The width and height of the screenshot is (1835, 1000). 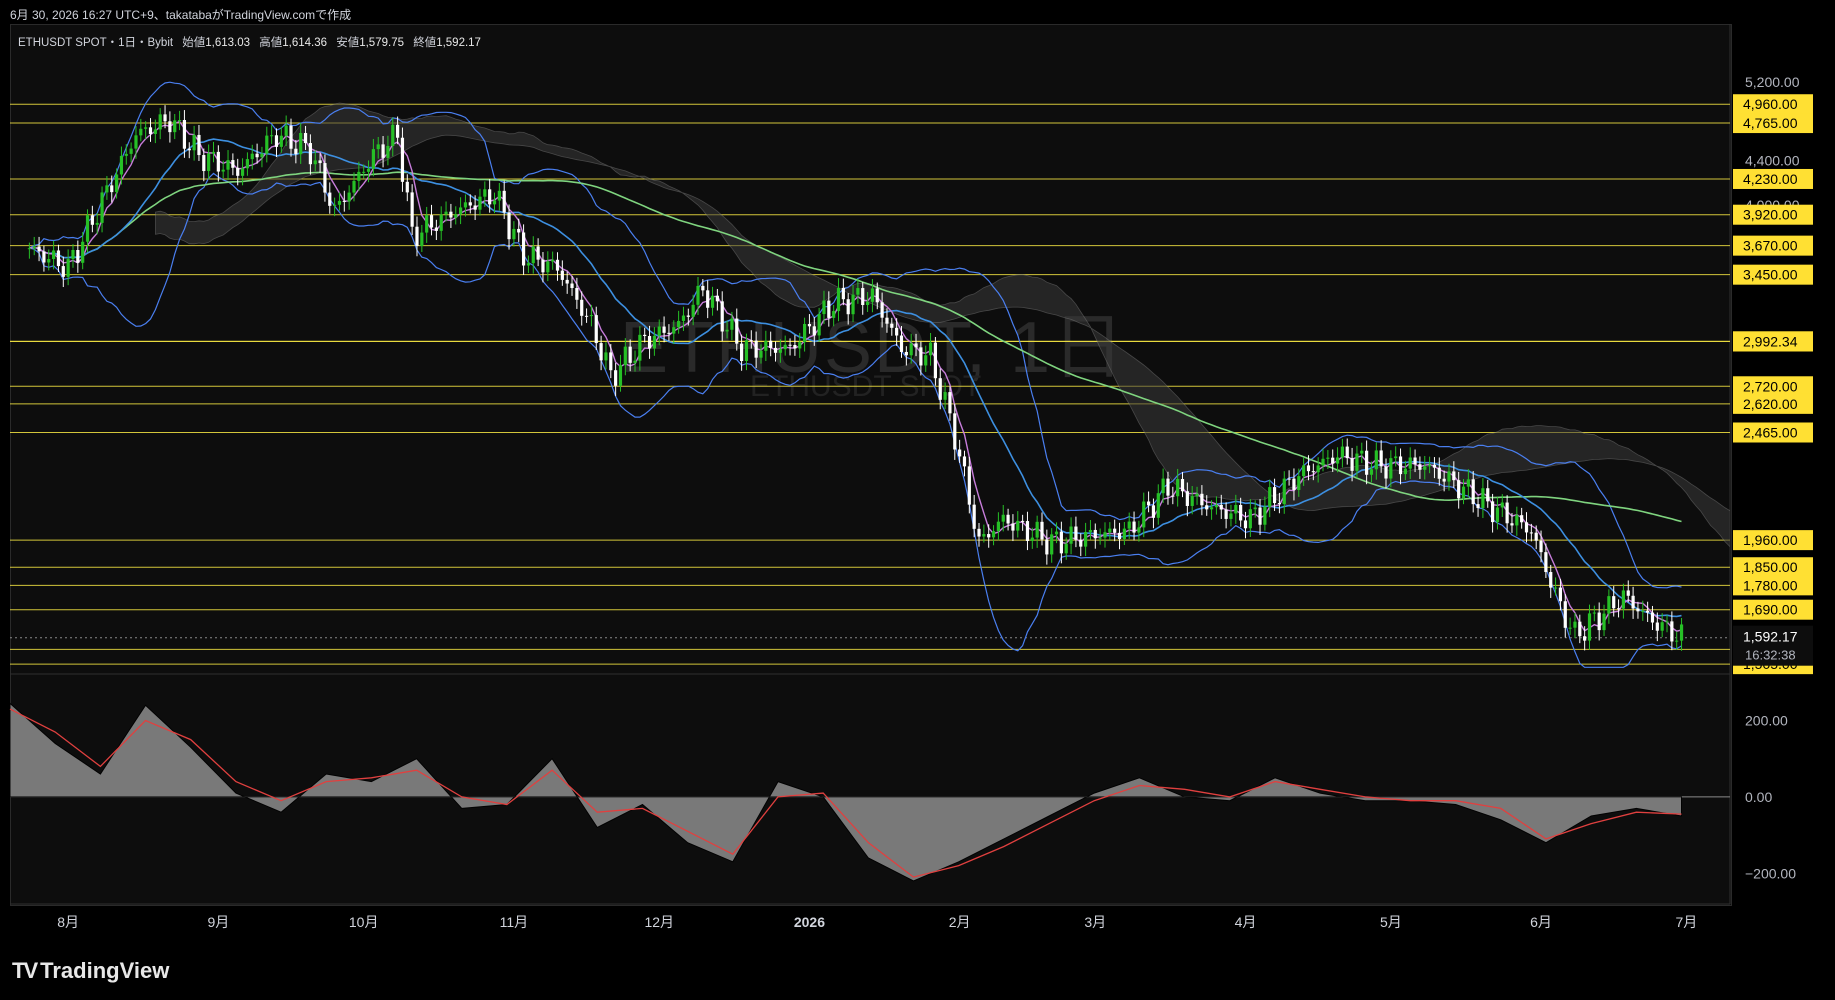 I want to click on time-tick-label: 2月, so click(x=960, y=922).